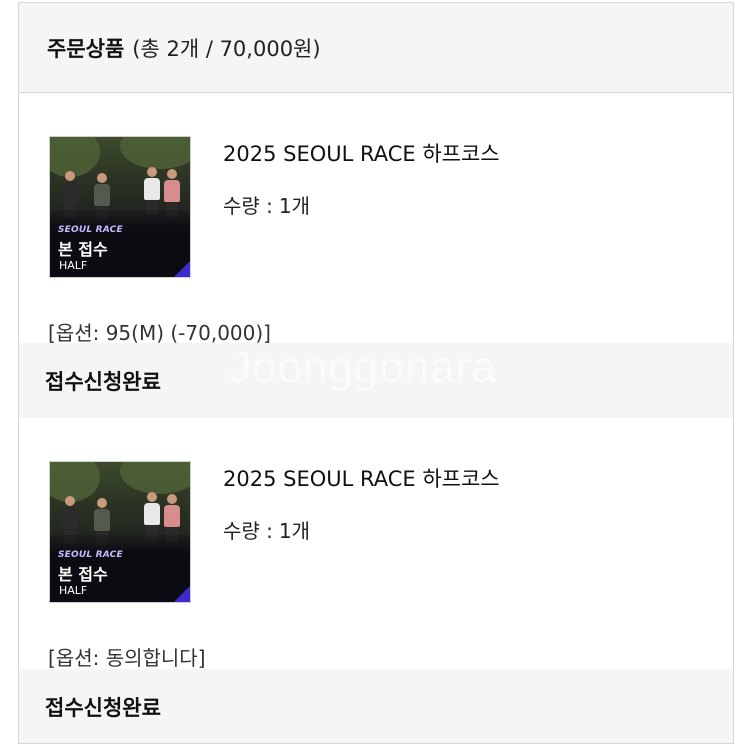  Describe the element at coordinates (159, 333) in the screenshot. I see `product-option: [옵션: 95(M) (-70,000)]` at that location.